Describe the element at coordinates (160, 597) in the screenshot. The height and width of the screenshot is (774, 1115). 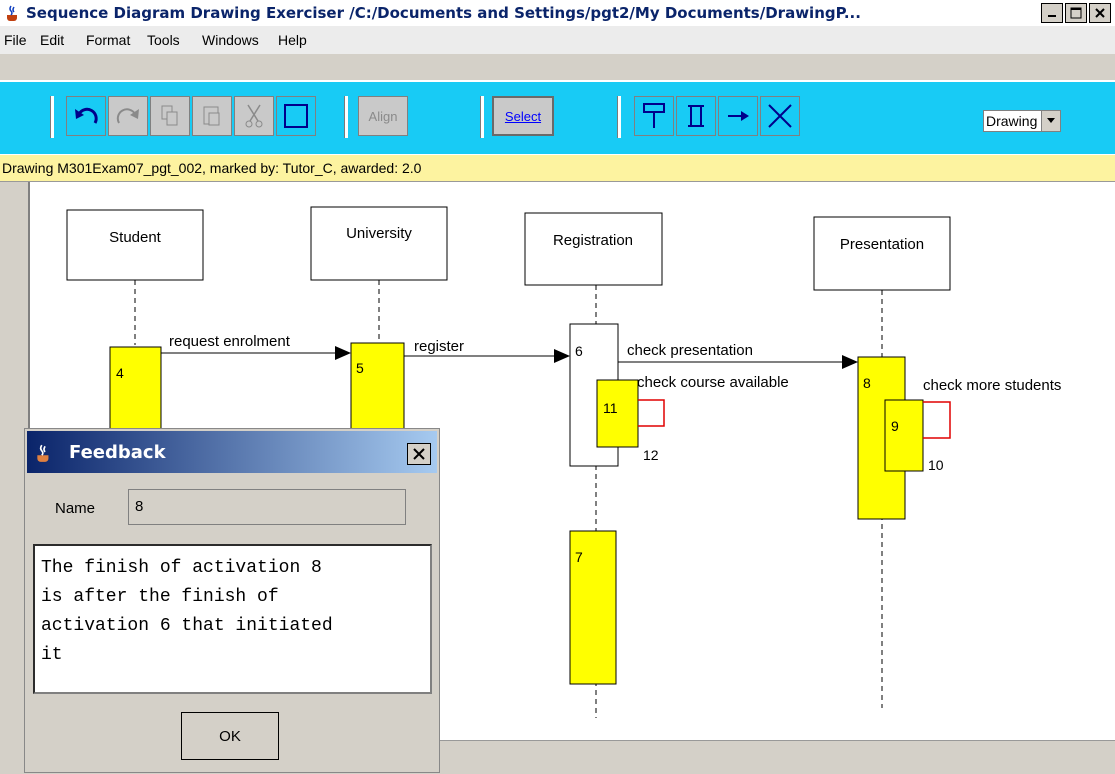
I see `feedback-line: is after the finish of` at that location.